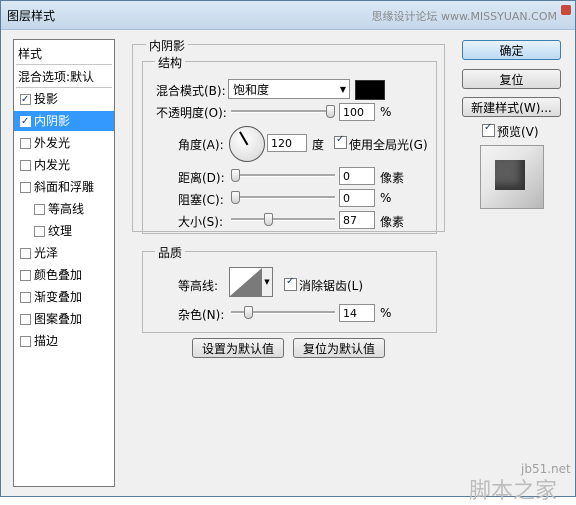 The image size is (576, 505). I want to click on angle-unit: 度, so click(318, 145).